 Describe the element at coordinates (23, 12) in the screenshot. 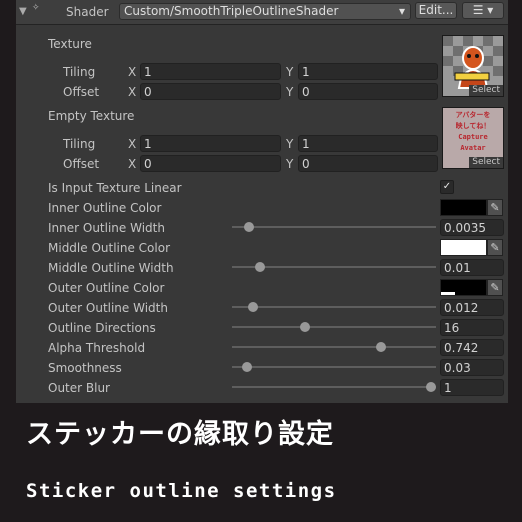

I see `foldout-arrow-icon: ▼` at that location.